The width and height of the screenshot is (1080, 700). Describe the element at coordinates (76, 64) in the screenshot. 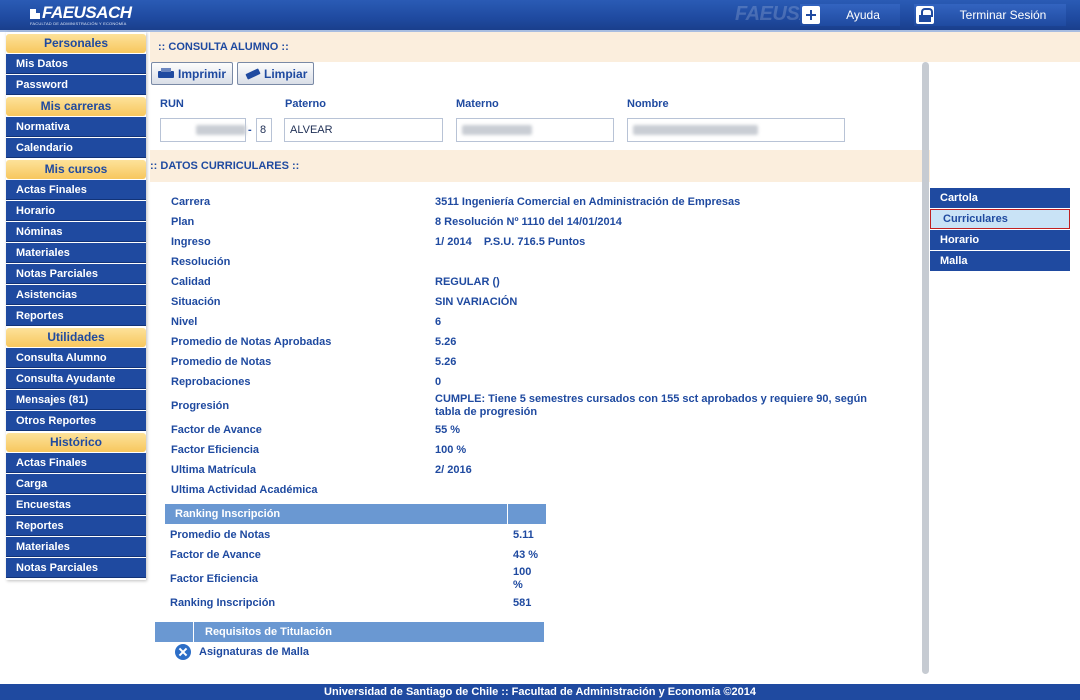

I see `sidebar-item-mis-datos: Mis Datos` at that location.